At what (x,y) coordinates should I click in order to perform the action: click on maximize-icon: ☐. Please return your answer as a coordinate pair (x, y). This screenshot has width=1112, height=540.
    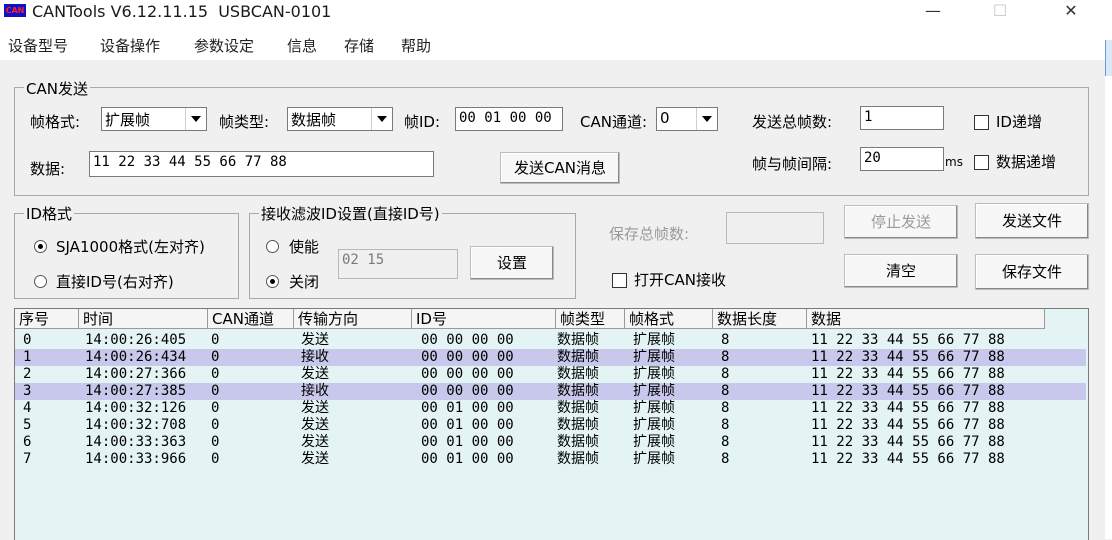
    Looking at the image, I should click on (1000, 12).